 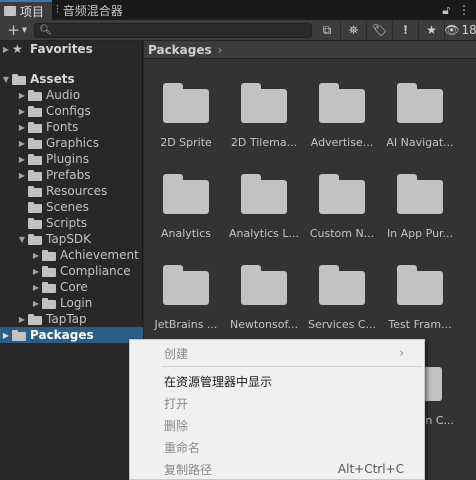 What do you see at coordinates (180, 50) in the screenshot?
I see `breadcrumb-packages: Packages` at bounding box center [180, 50].